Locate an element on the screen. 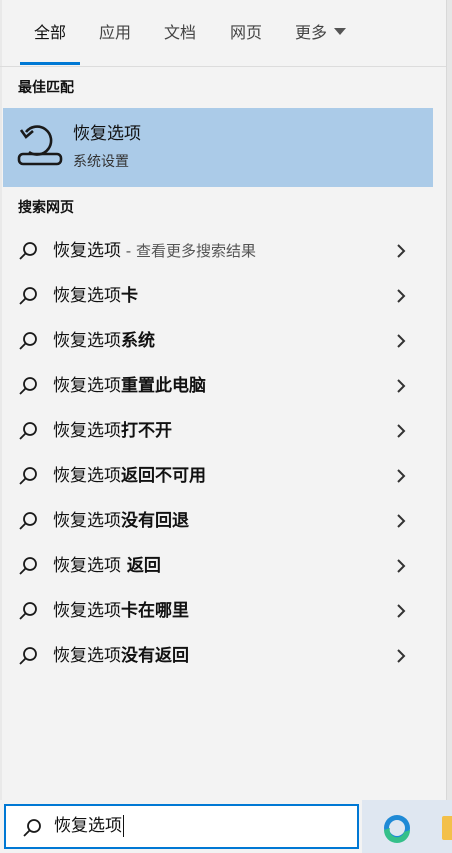  active-tab-indicator is located at coordinates (50, 63).